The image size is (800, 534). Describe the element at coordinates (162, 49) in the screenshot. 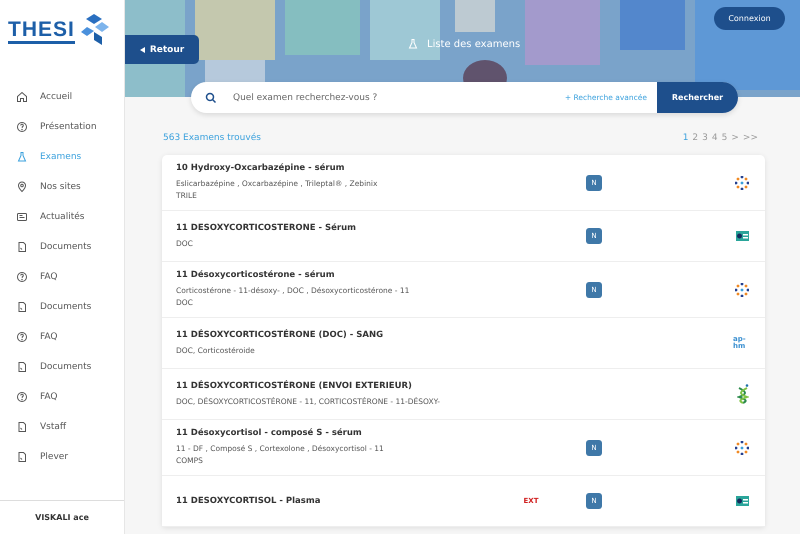

I see `back-button: Retour` at that location.